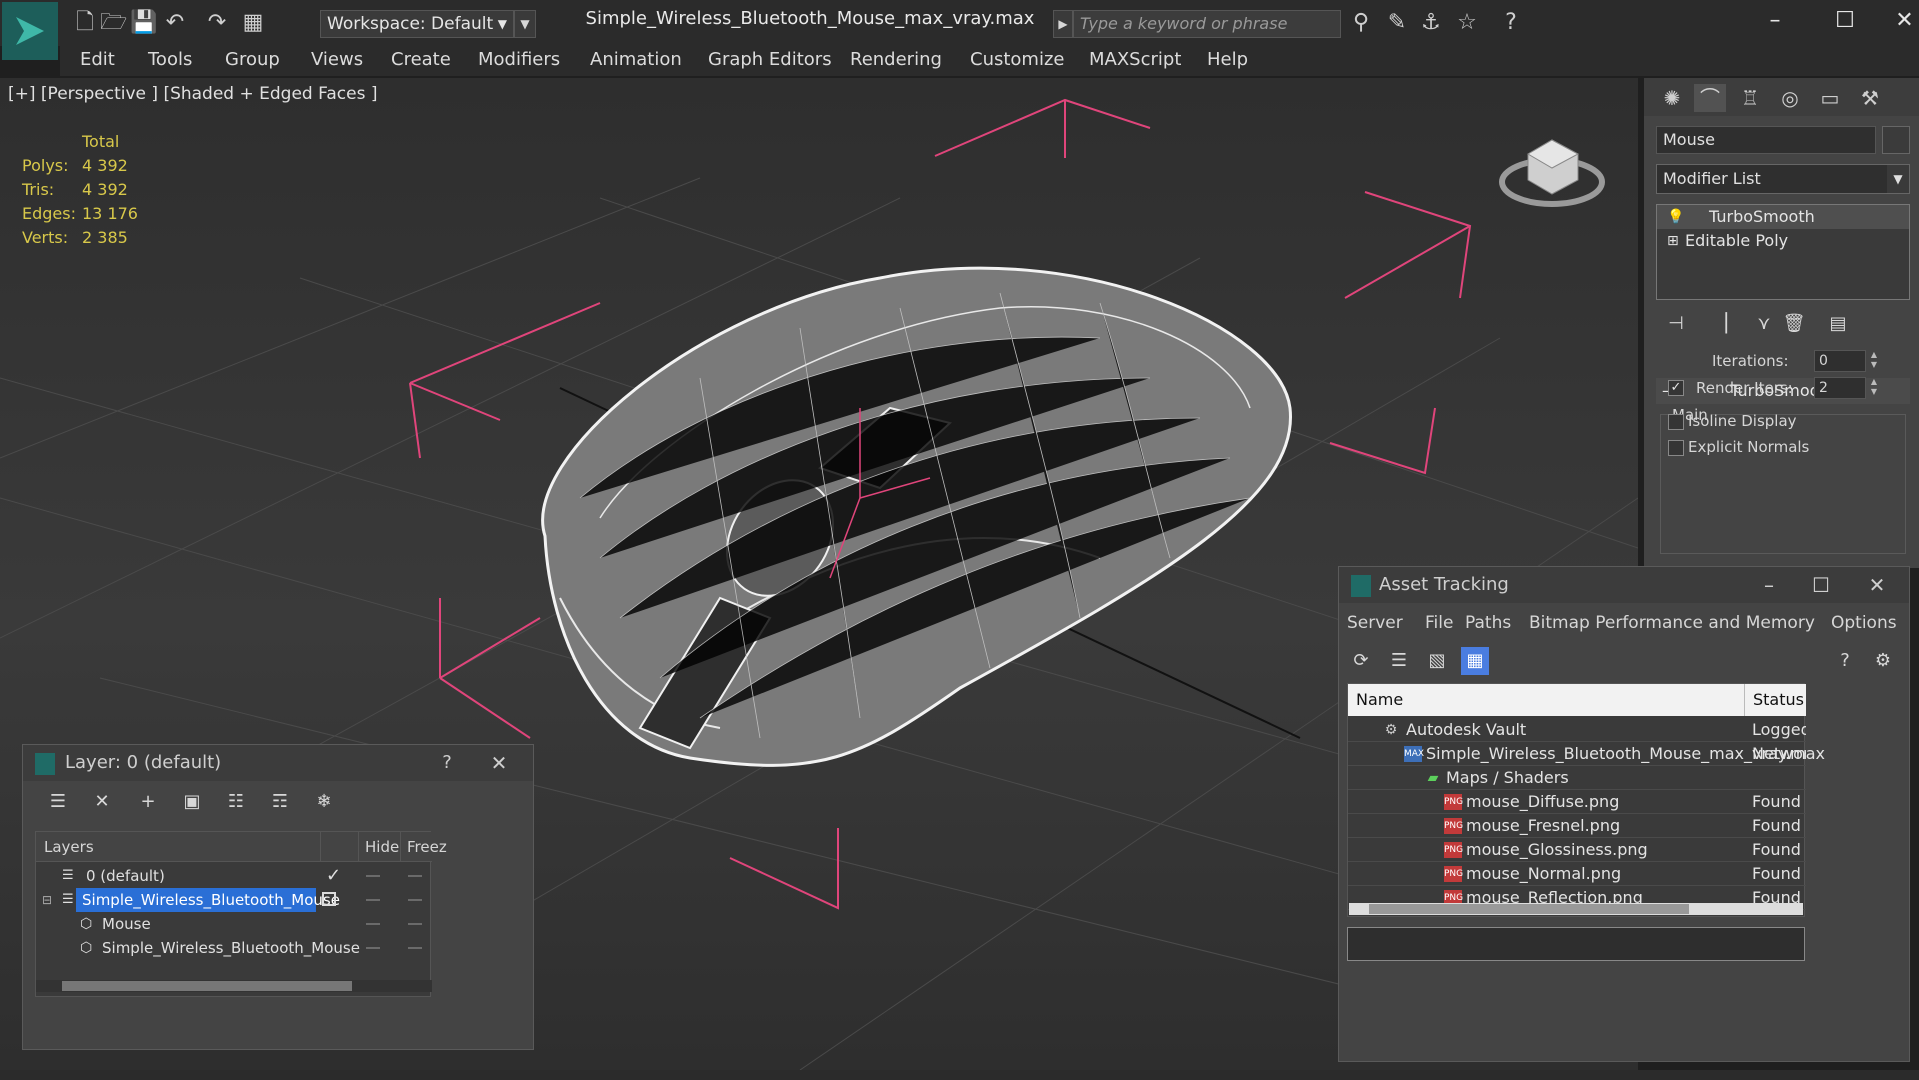 The width and height of the screenshot is (1919, 1080). Describe the element at coordinates (333, 876) in the screenshot. I see `current-layer-check-icon: ✓` at that location.